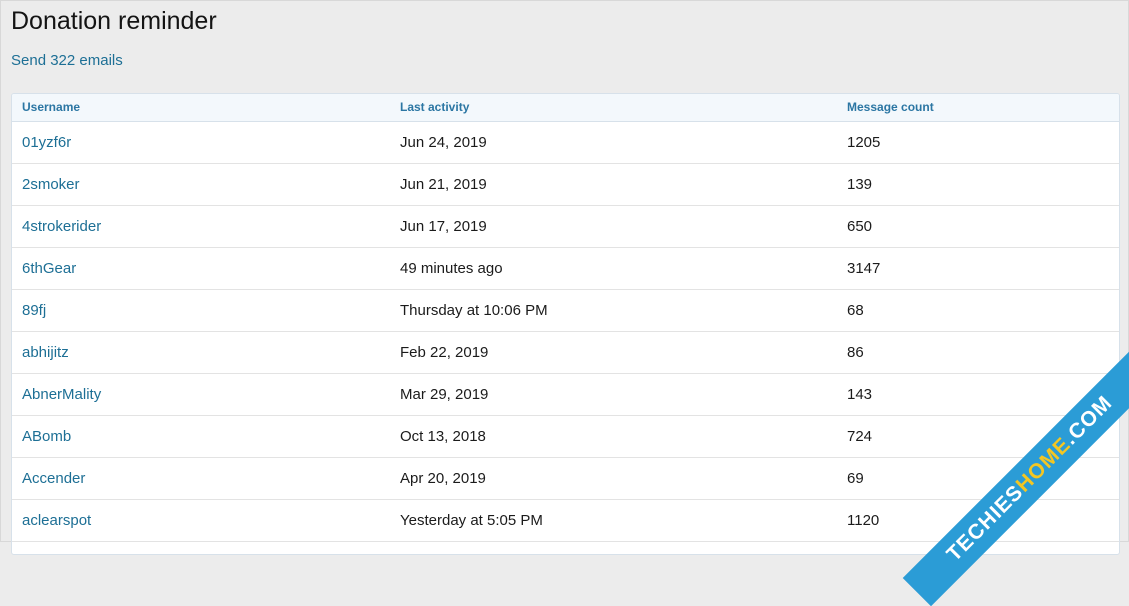  What do you see at coordinates (983, 107) in the screenshot?
I see `column-header-message-count: Message count` at bounding box center [983, 107].